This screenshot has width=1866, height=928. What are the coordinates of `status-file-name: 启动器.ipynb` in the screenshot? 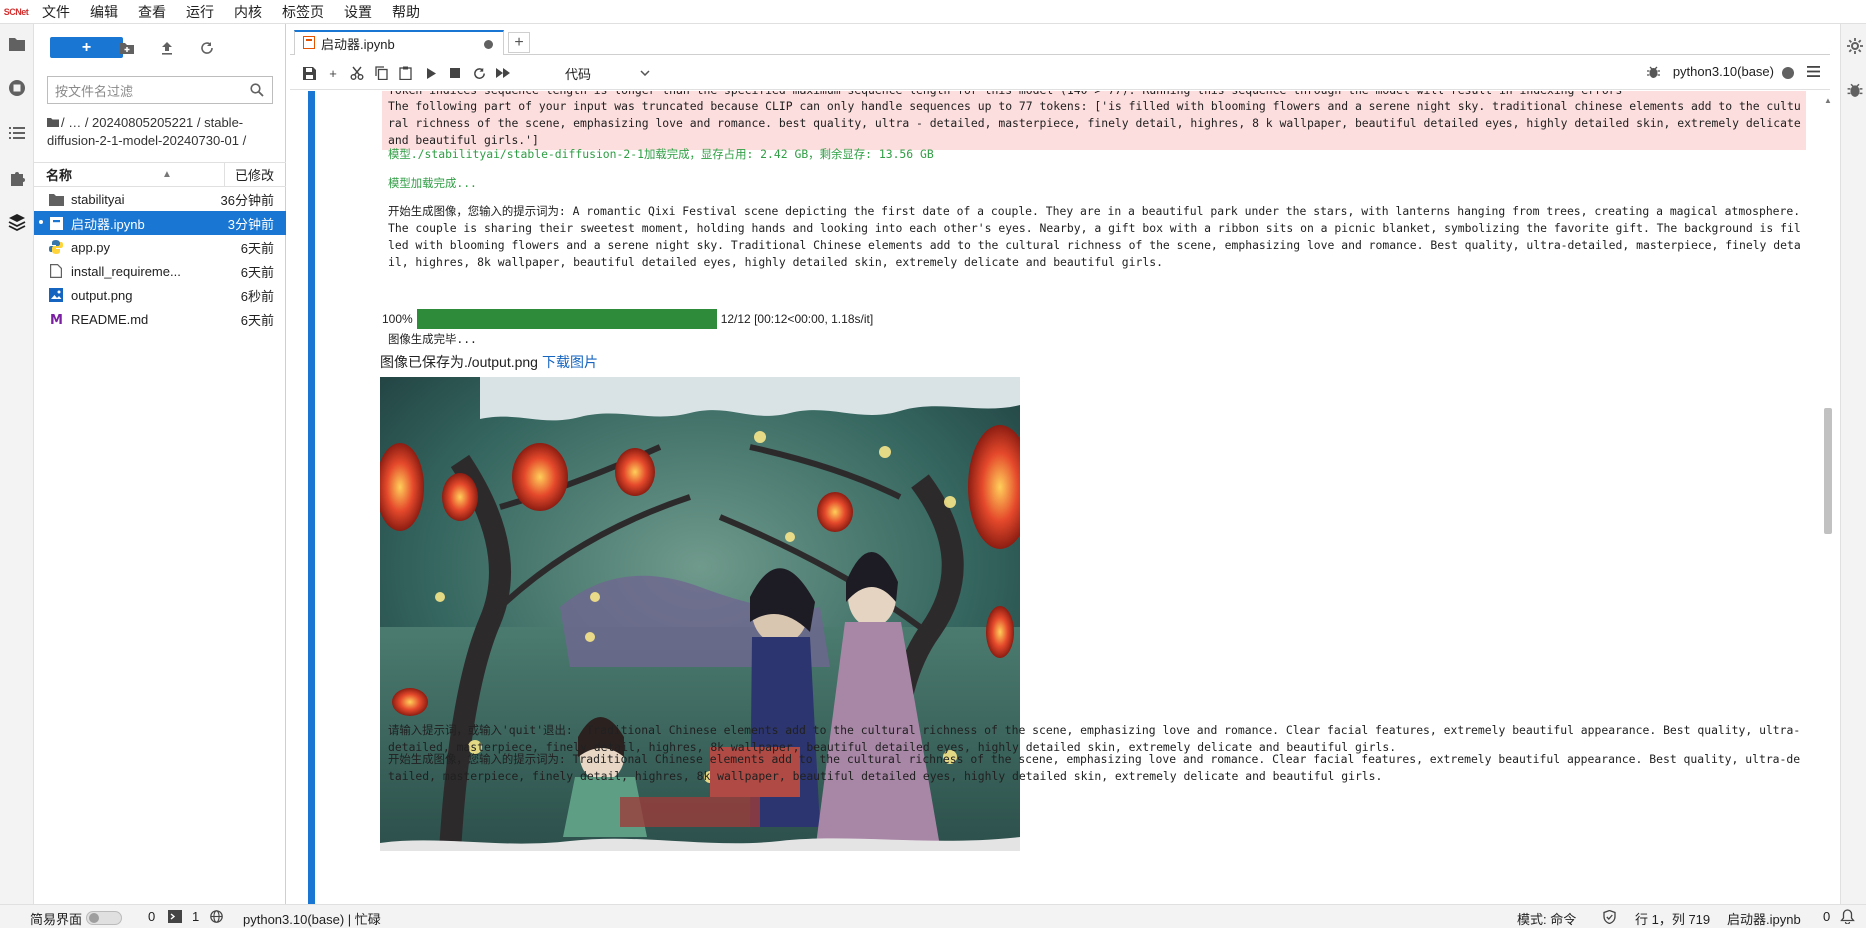 It's located at (1764, 919).